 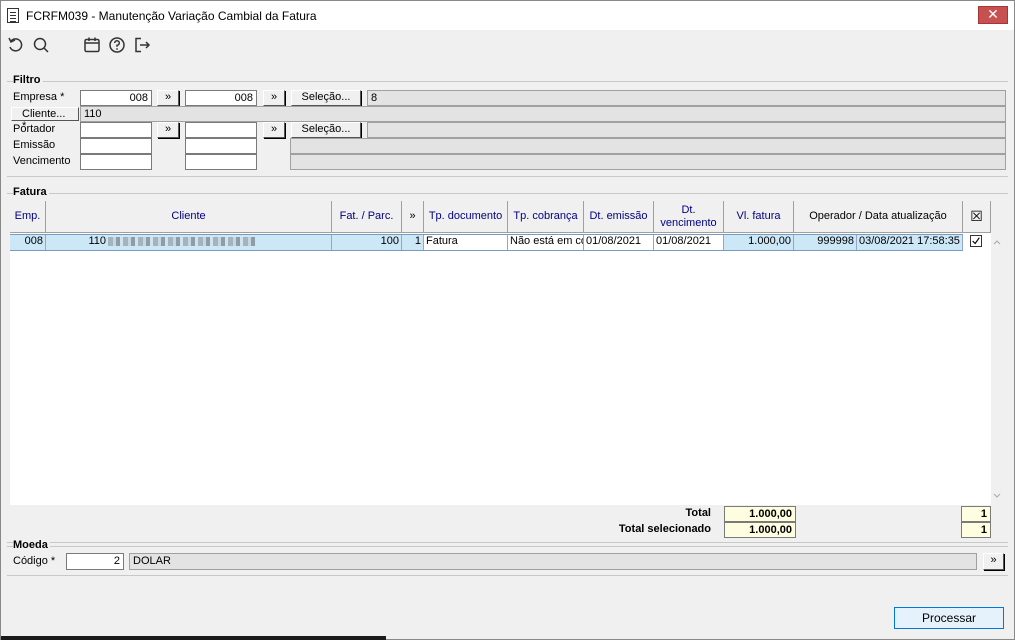 What do you see at coordinates (546, 217) in the screenshot?
I see `col-header-tp-cobranca: Tp. cobrança` at bounding box center [546, 217].